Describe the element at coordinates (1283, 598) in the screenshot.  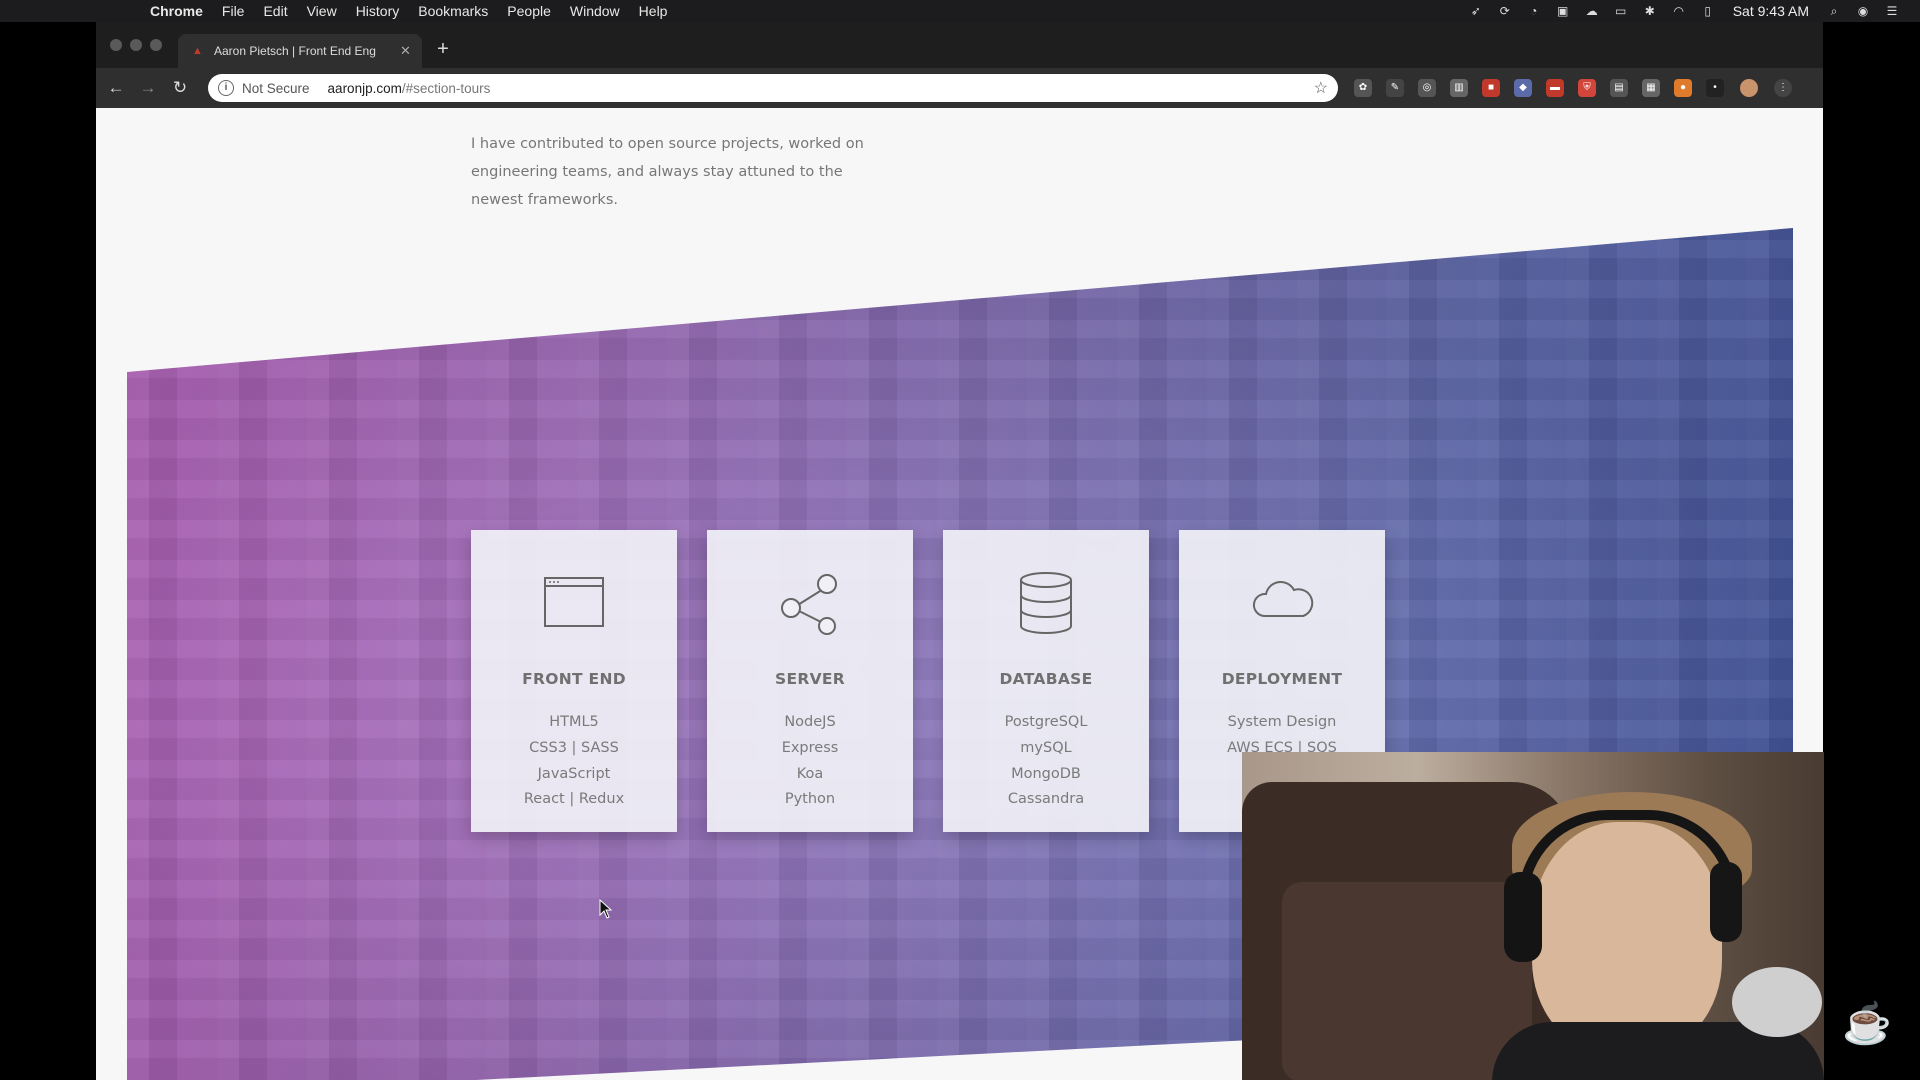
I see `cloud-icon` at that location.